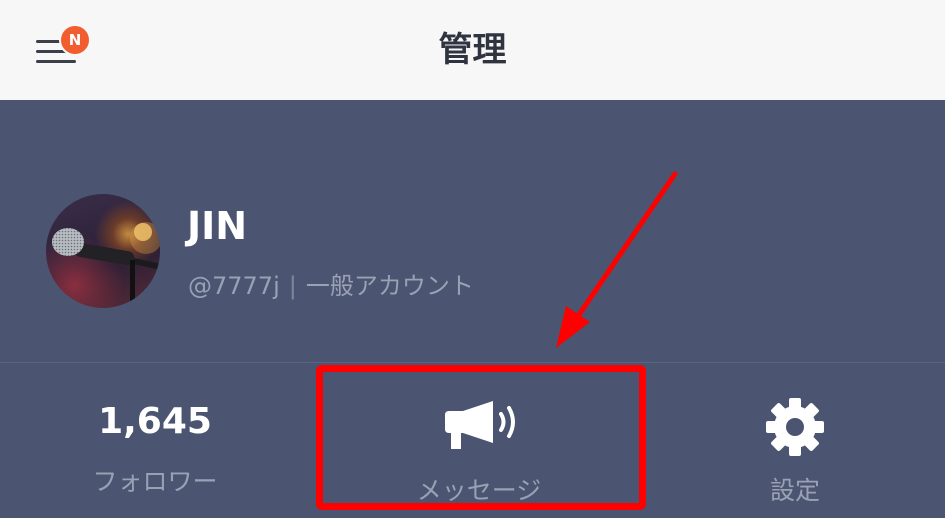 This screenshot has width=945, height=518. I want to click on page-title: 管理, so click(472, 50).